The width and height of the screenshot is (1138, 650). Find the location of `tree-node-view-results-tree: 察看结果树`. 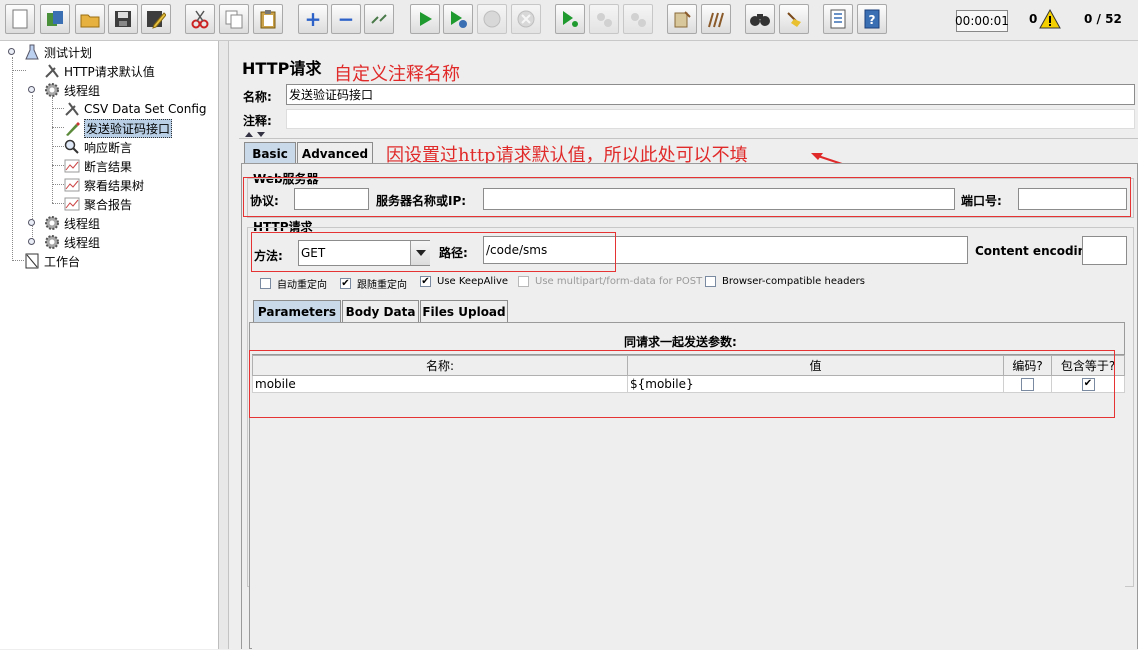

tree-node-view-results-tree: 察看结果树 is located at coordinates (104, 185).